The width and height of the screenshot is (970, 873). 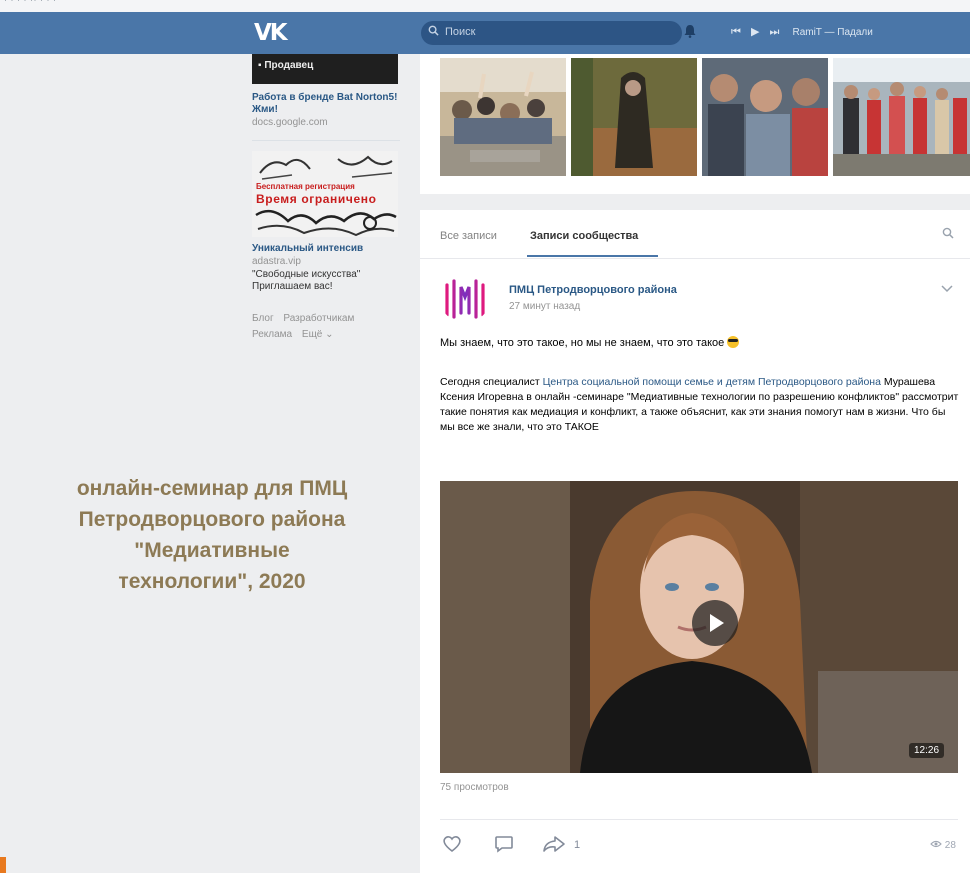 I want to click on prev-track-icon: ⏮, so click(x=736, y=32).